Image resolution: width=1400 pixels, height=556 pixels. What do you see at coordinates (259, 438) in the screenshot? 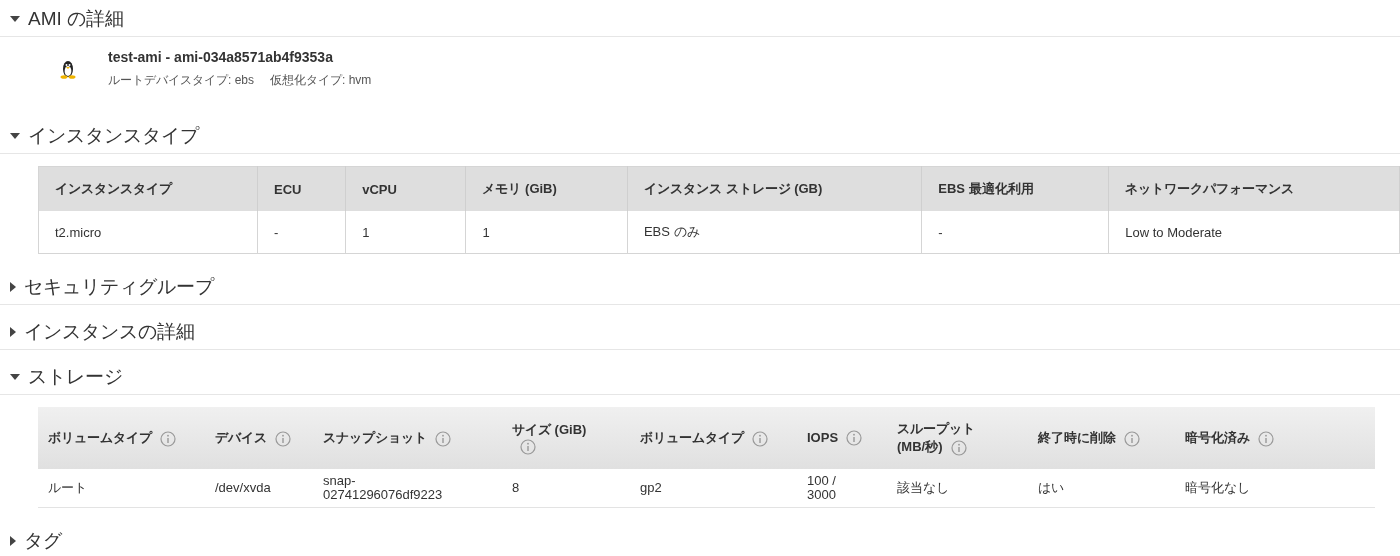
I see `column-header: デバイス` at bounding box center [259, 438].